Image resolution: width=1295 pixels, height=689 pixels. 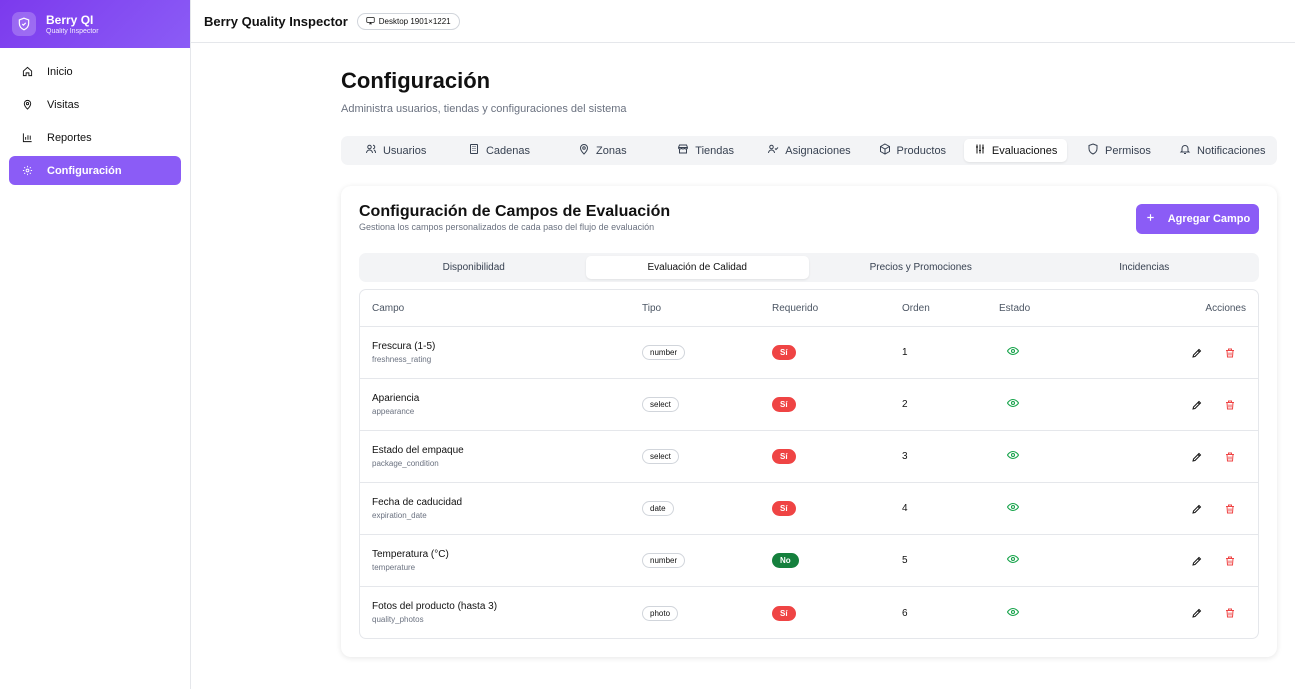 I want to click on gear-icon, so click(x=27, y=171).